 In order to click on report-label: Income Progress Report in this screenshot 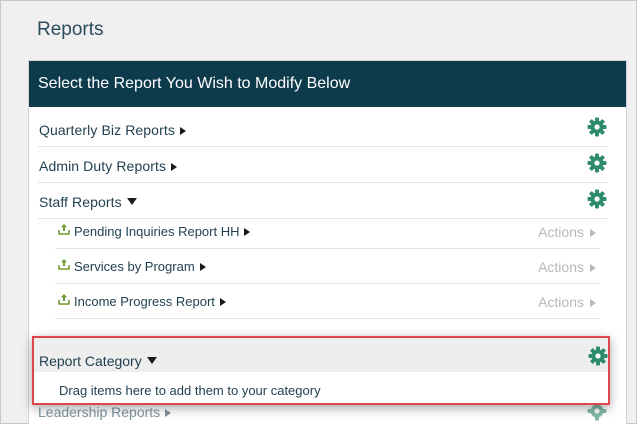, I will do `click(150, 301)`.